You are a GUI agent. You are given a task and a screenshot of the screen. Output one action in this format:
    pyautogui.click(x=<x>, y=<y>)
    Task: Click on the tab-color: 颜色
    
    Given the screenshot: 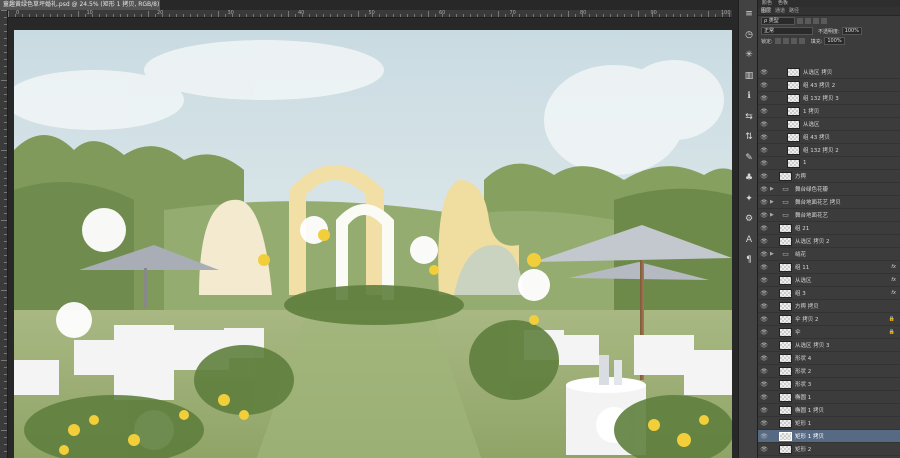 What is the action you would take?
    pyautogui.click(x=767, y=3)
    